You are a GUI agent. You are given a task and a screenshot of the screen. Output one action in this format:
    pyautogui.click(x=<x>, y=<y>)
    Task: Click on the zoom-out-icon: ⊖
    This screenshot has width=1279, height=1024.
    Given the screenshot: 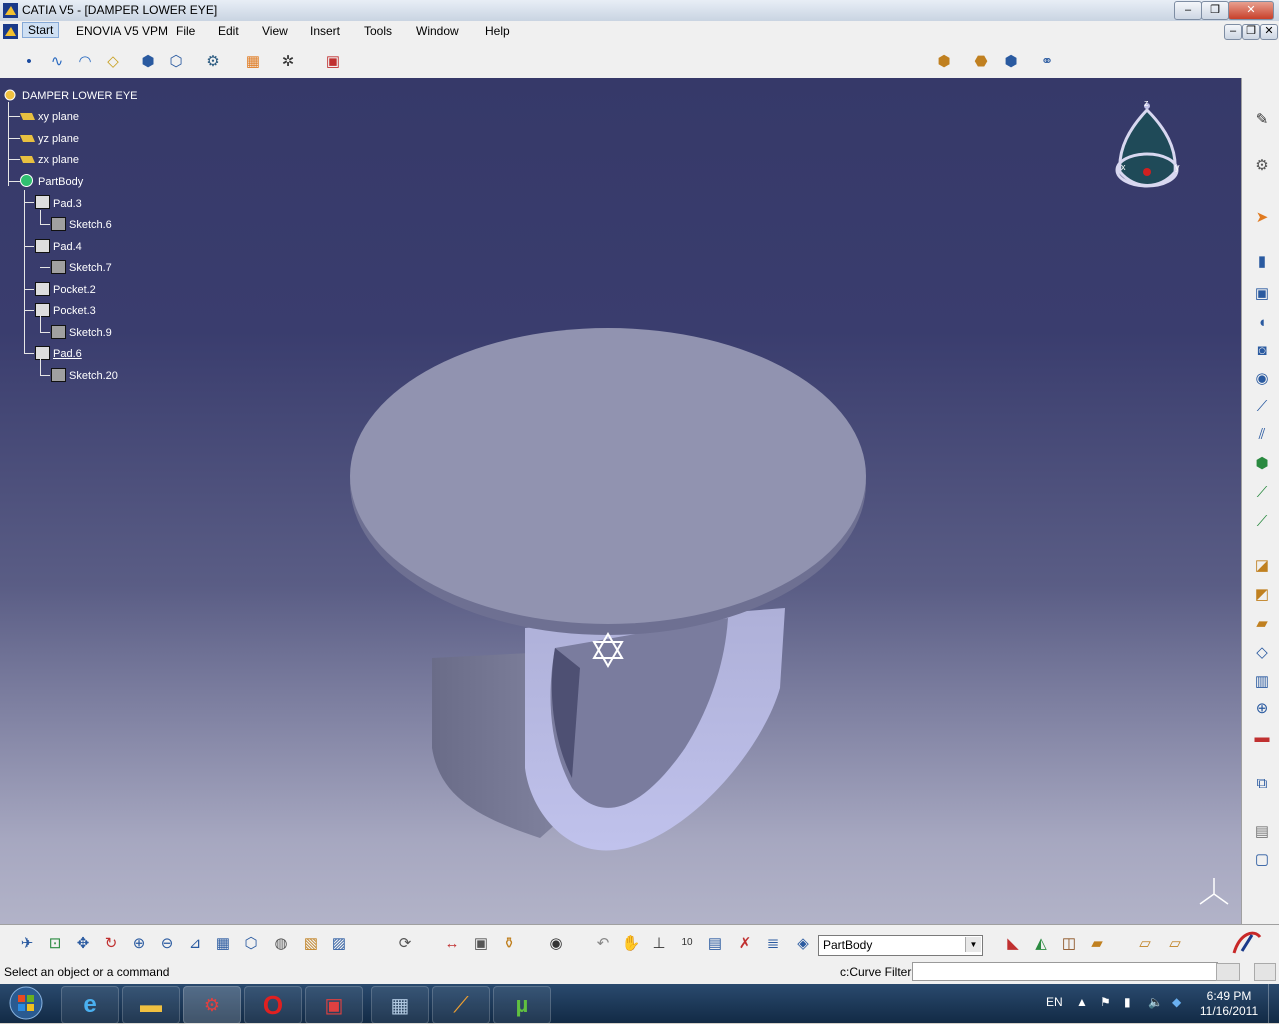 What is the action you would take?
    pyautogui.click(x=167, y=943)
    